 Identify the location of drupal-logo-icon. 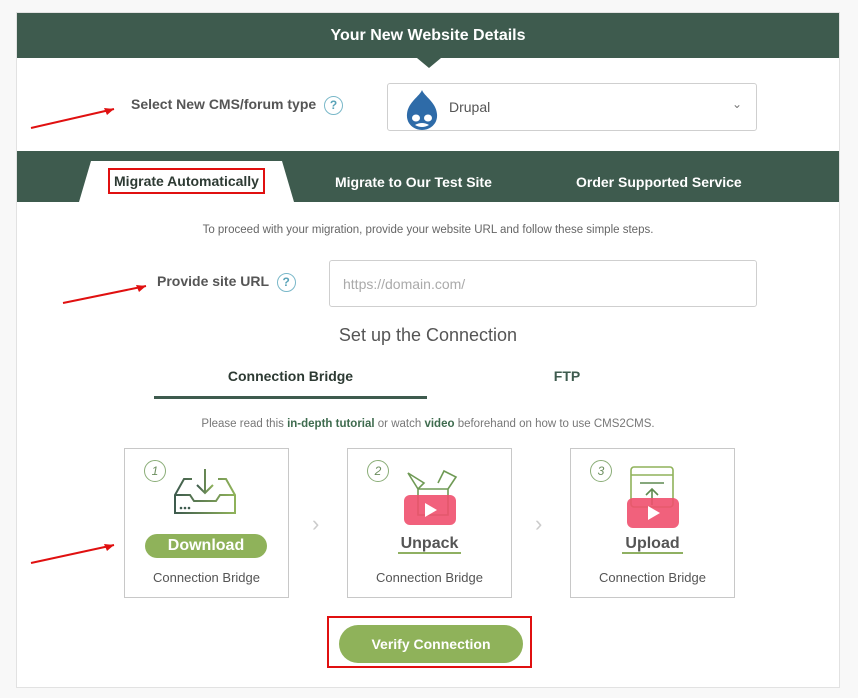
(422, 110).